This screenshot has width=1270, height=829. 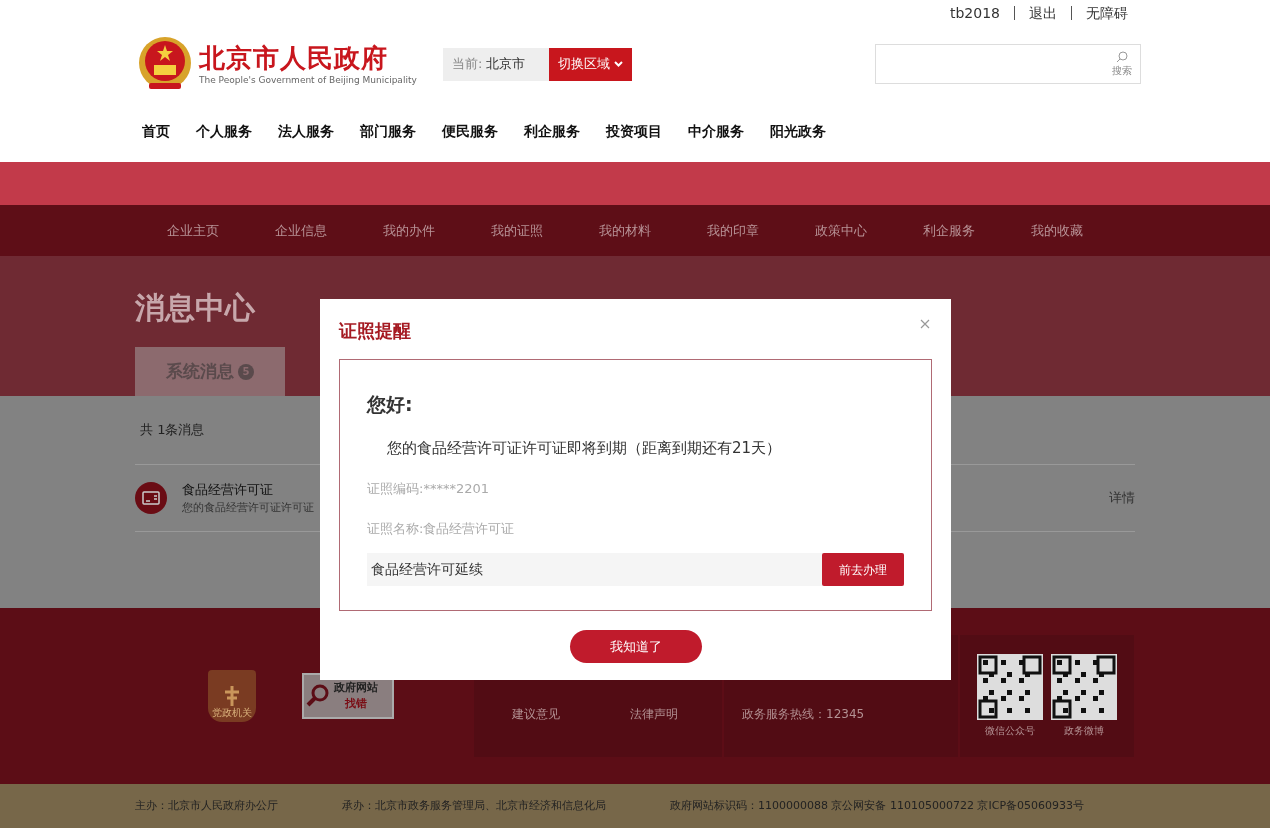 I want to click on region-label: 当前:, so click(x=467, y=64).